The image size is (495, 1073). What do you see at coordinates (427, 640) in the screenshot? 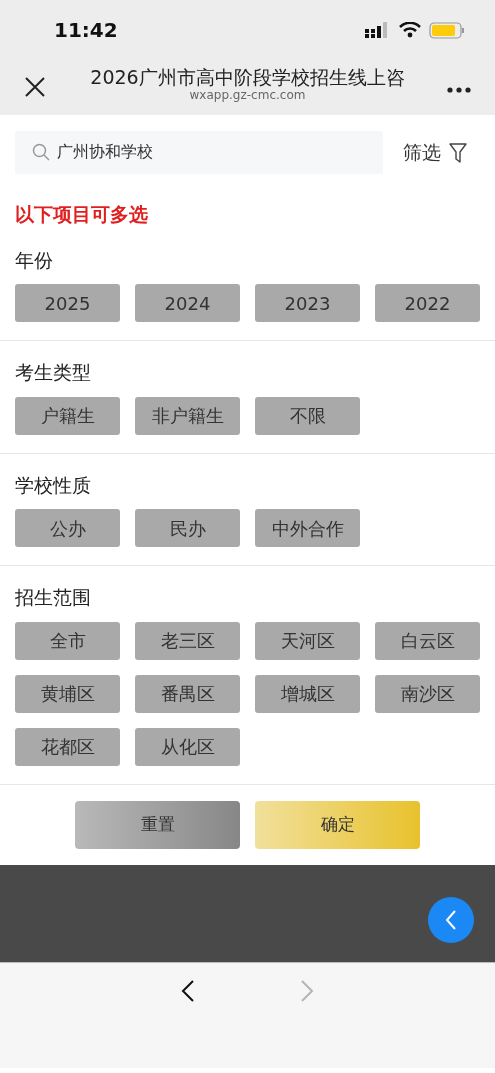
I see `option-chip: 白云区` at bounding box center [427, 640].